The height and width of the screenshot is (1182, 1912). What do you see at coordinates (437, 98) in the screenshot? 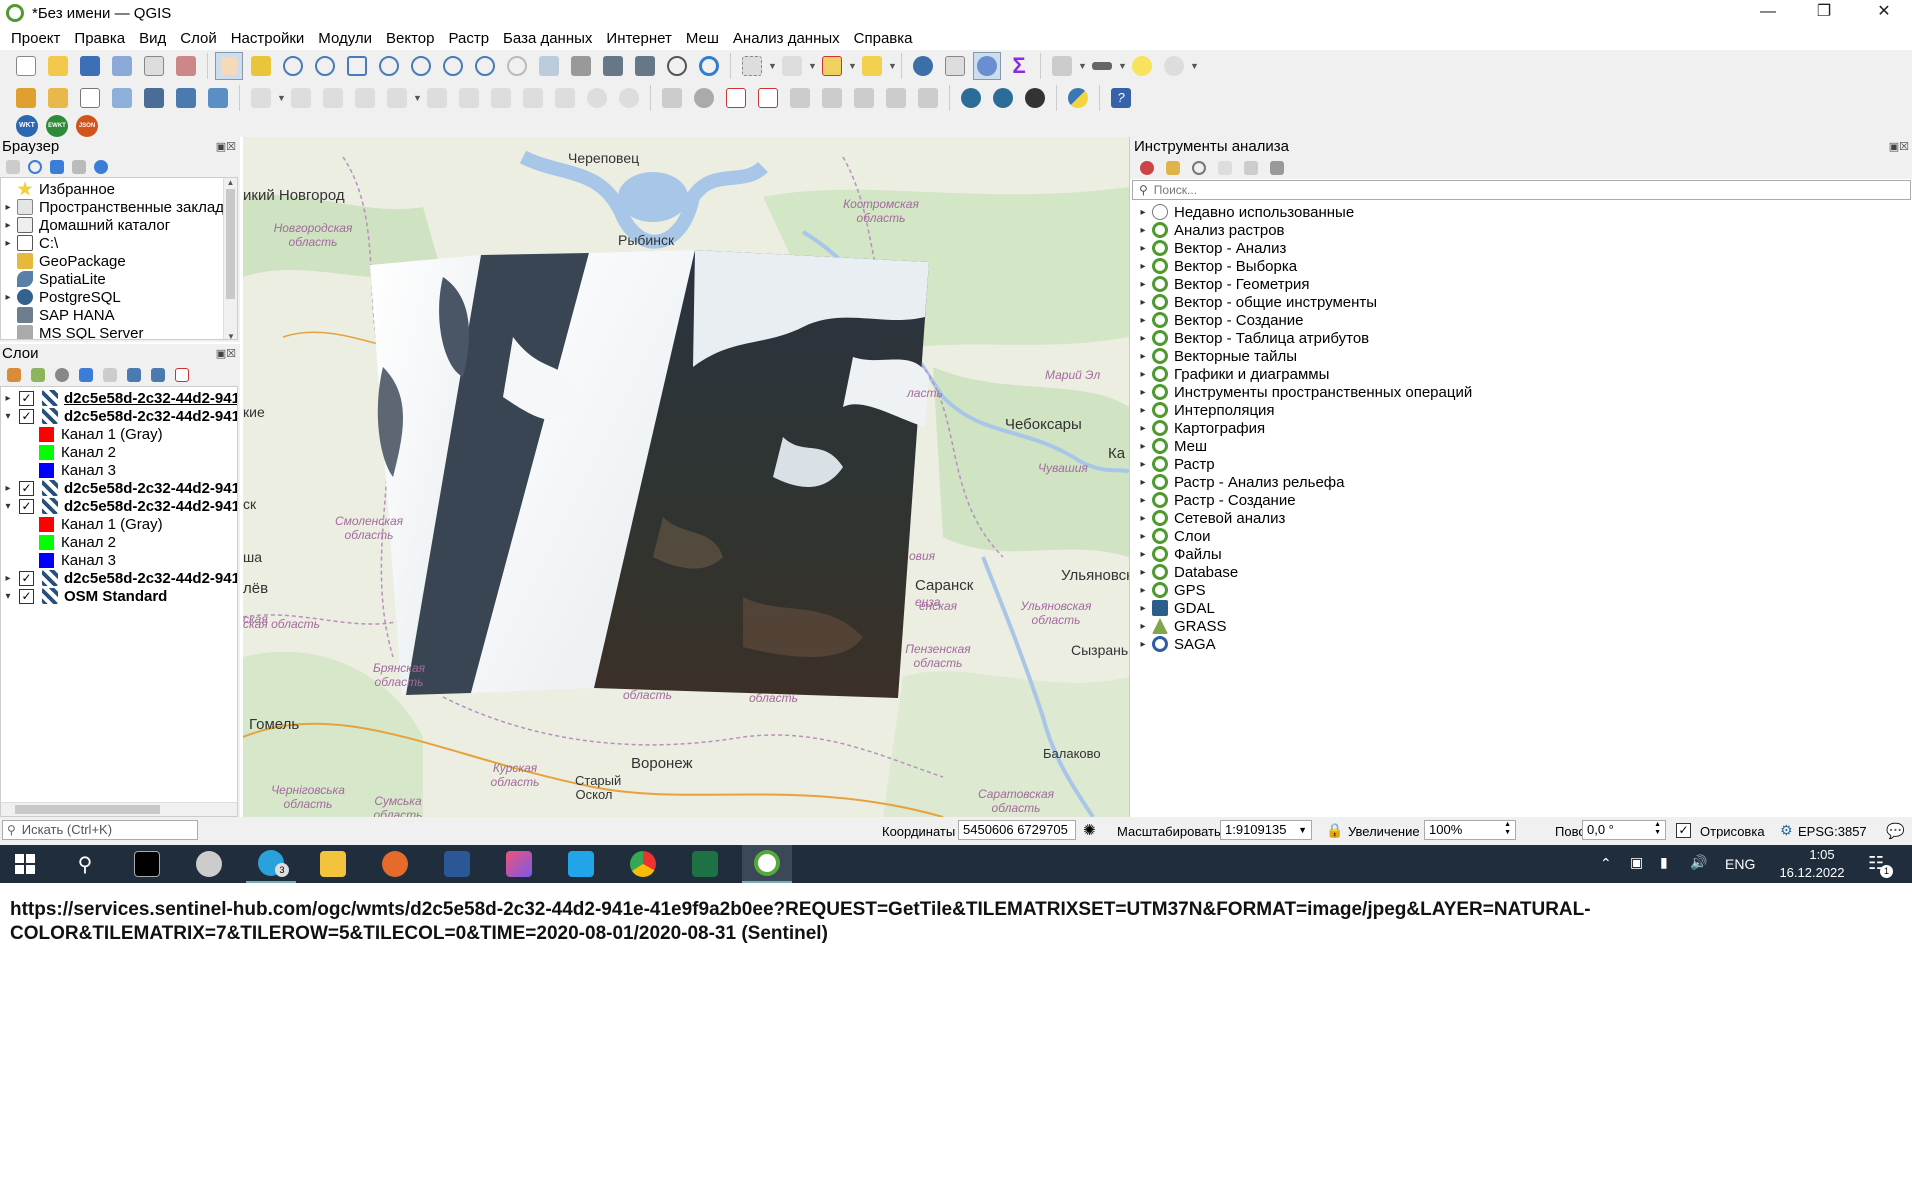
I see `modify-attributes-icon` at bounding box center [437, 98].